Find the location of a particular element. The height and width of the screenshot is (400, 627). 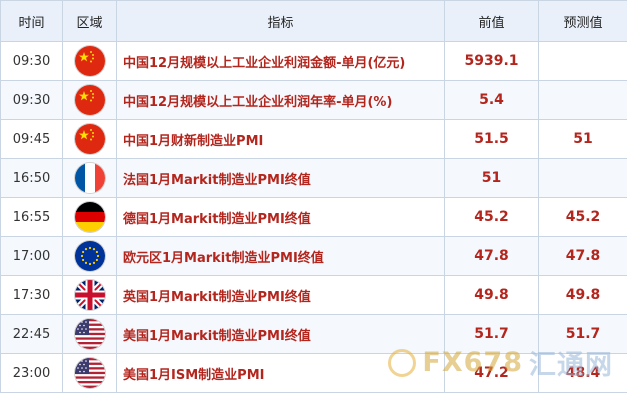

france-flag-icon is located at coordinates (89, 178).